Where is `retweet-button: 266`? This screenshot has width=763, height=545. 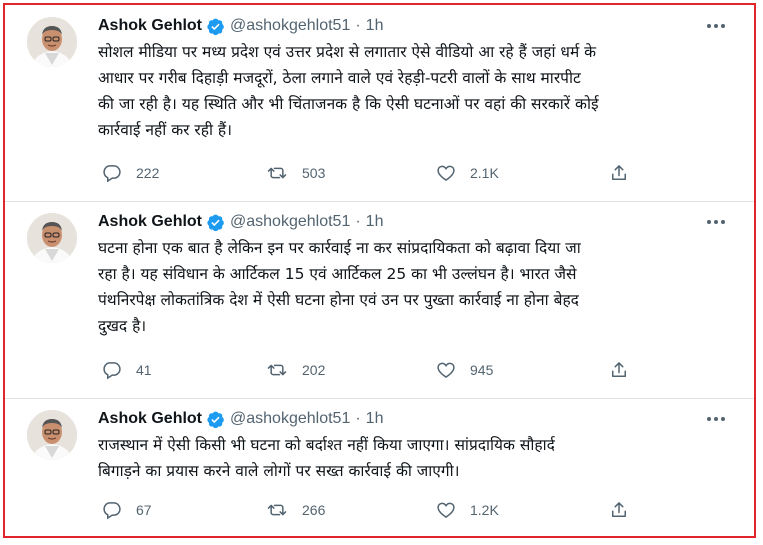
retweet-button: 266 is located at coordinates (295, 510).